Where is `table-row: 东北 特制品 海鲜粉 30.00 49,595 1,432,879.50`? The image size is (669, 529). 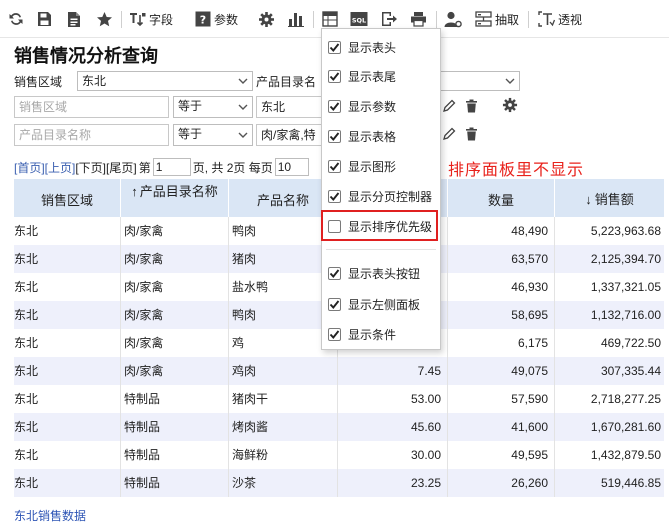 table-row: 东北 特制品 海鲜粉 30.00 49,595 1,432,879.50 is located at coordinates (339, 455).